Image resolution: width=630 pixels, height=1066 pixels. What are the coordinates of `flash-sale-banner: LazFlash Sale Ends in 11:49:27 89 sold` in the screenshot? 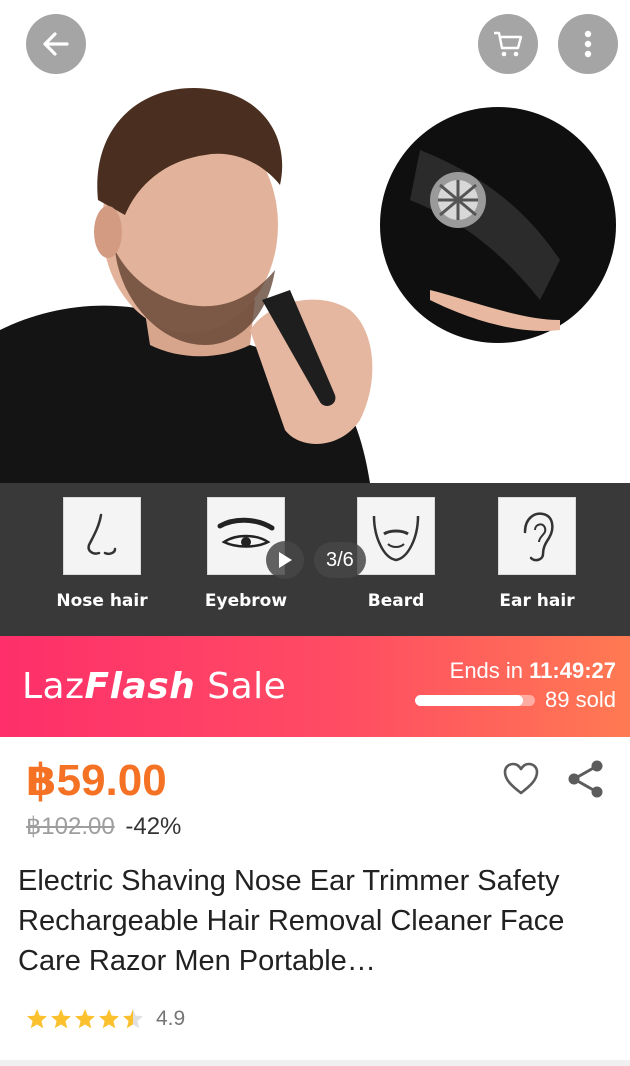 It's located at (315, 686).